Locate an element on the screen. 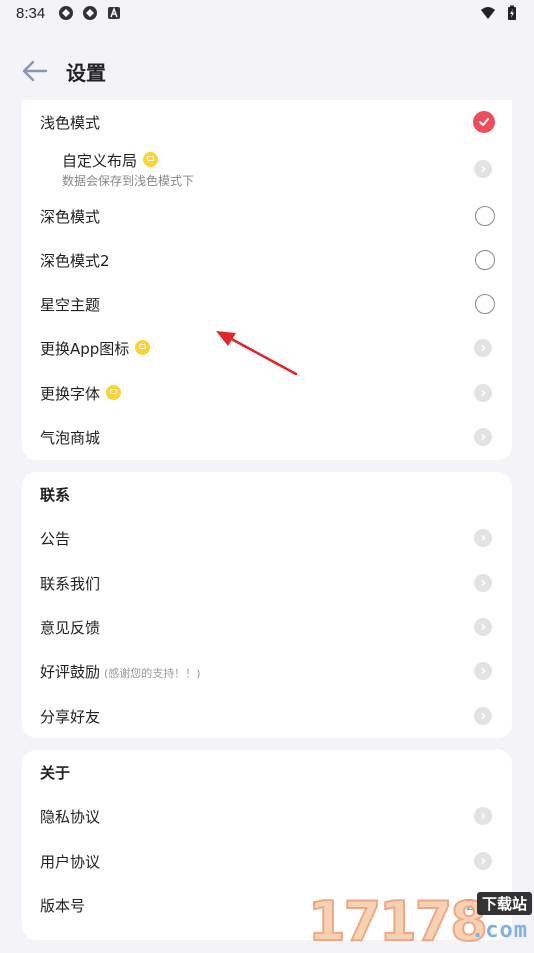 This screenshot has height=953, width=534. privacy-policy-label: 隐私协议 is located at coordinates (70, 816).